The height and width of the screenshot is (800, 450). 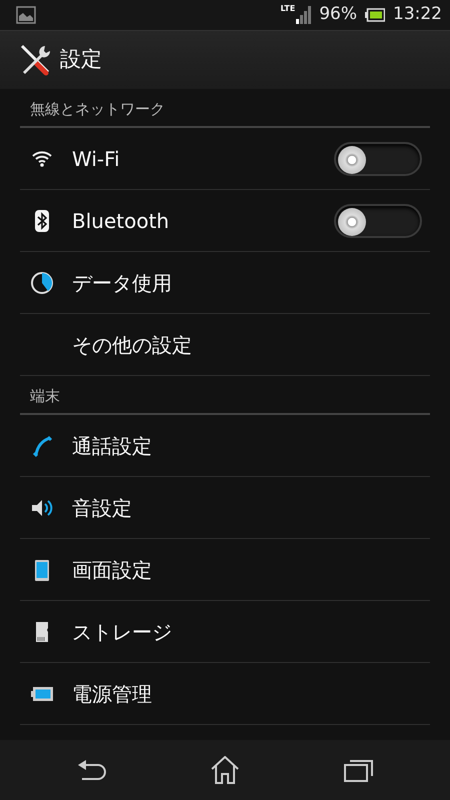 What do you see at coordinates (225, 570) in the screenshot?
I see `settings-item: 画面設定` at bounding box center [225, 570].